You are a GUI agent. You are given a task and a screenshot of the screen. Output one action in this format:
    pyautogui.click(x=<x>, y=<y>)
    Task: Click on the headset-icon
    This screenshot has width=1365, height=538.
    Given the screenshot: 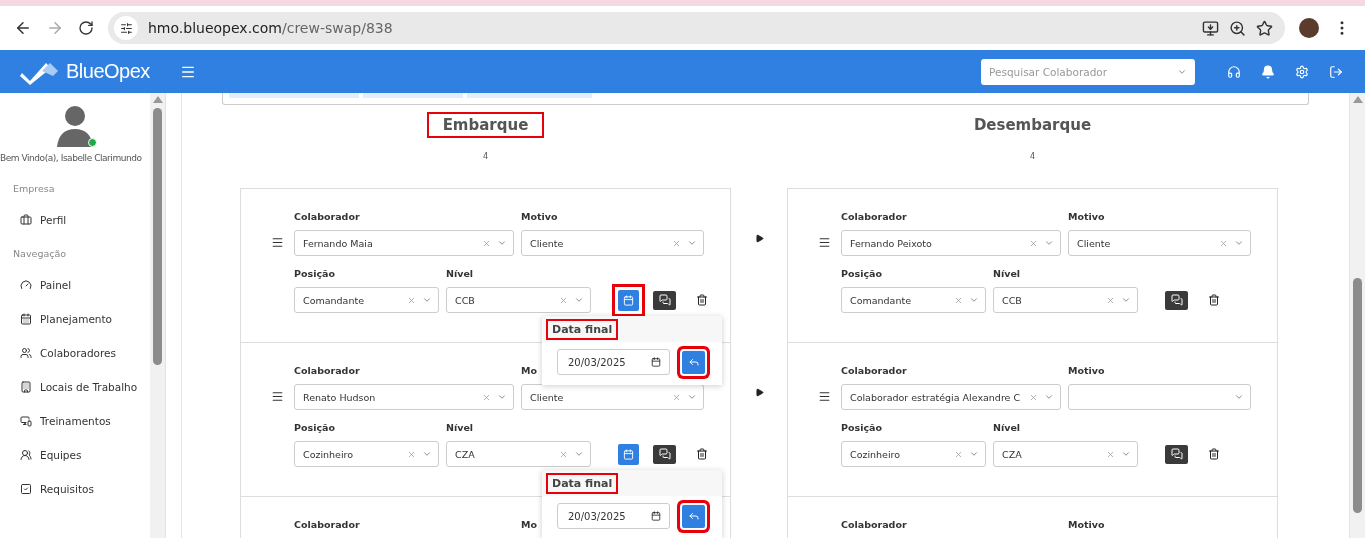 What is the action you would take?
    pyautogui.click(x=1234, y=71)
    